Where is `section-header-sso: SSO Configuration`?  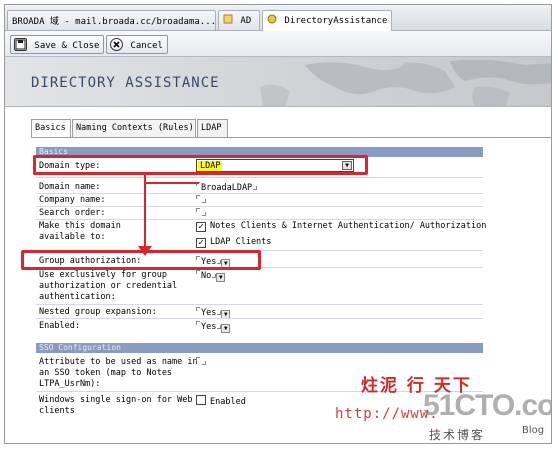 section-header-sso: SSO Configuration is located at coordinates (259, 348).